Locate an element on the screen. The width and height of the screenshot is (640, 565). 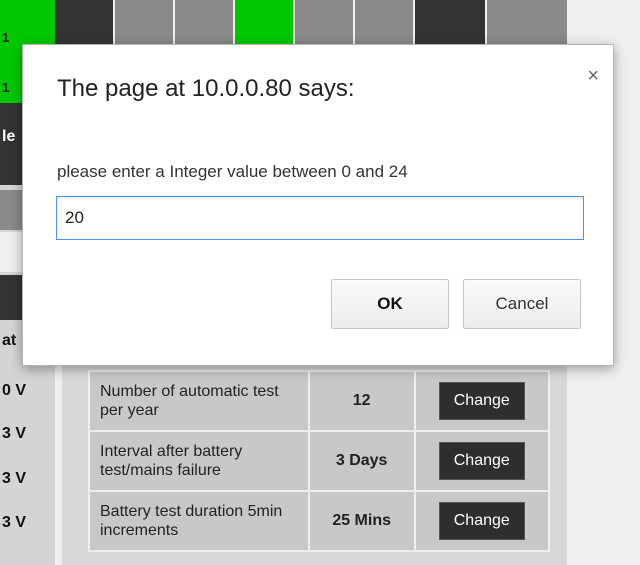
cancel-button: Cancel is located at coordinates (522, 304).